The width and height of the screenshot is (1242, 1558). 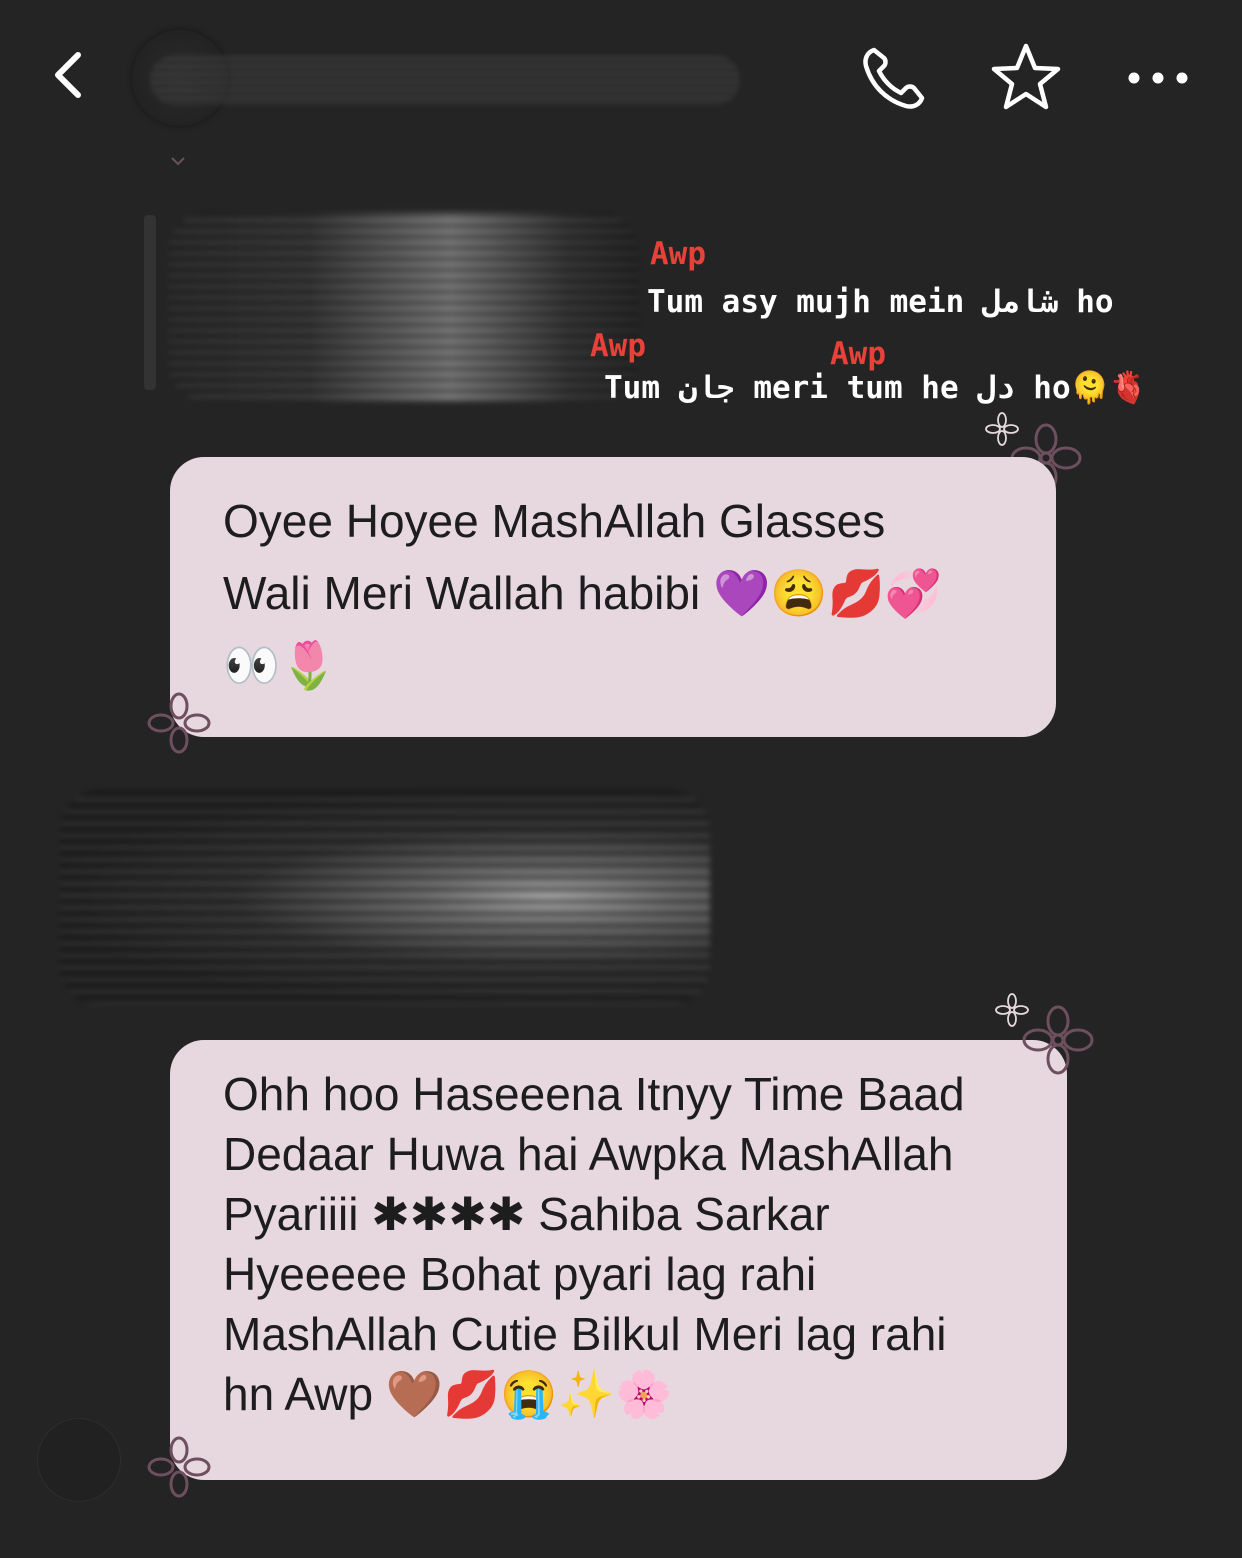 I want to click on star-icon, so click(x=1026, y=78).